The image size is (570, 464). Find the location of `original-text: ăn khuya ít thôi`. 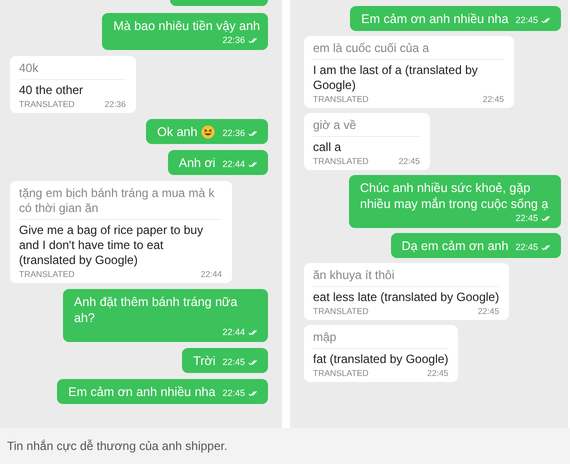

original-text: ăn khuya ít thôi is located at coordinates (406, 277).